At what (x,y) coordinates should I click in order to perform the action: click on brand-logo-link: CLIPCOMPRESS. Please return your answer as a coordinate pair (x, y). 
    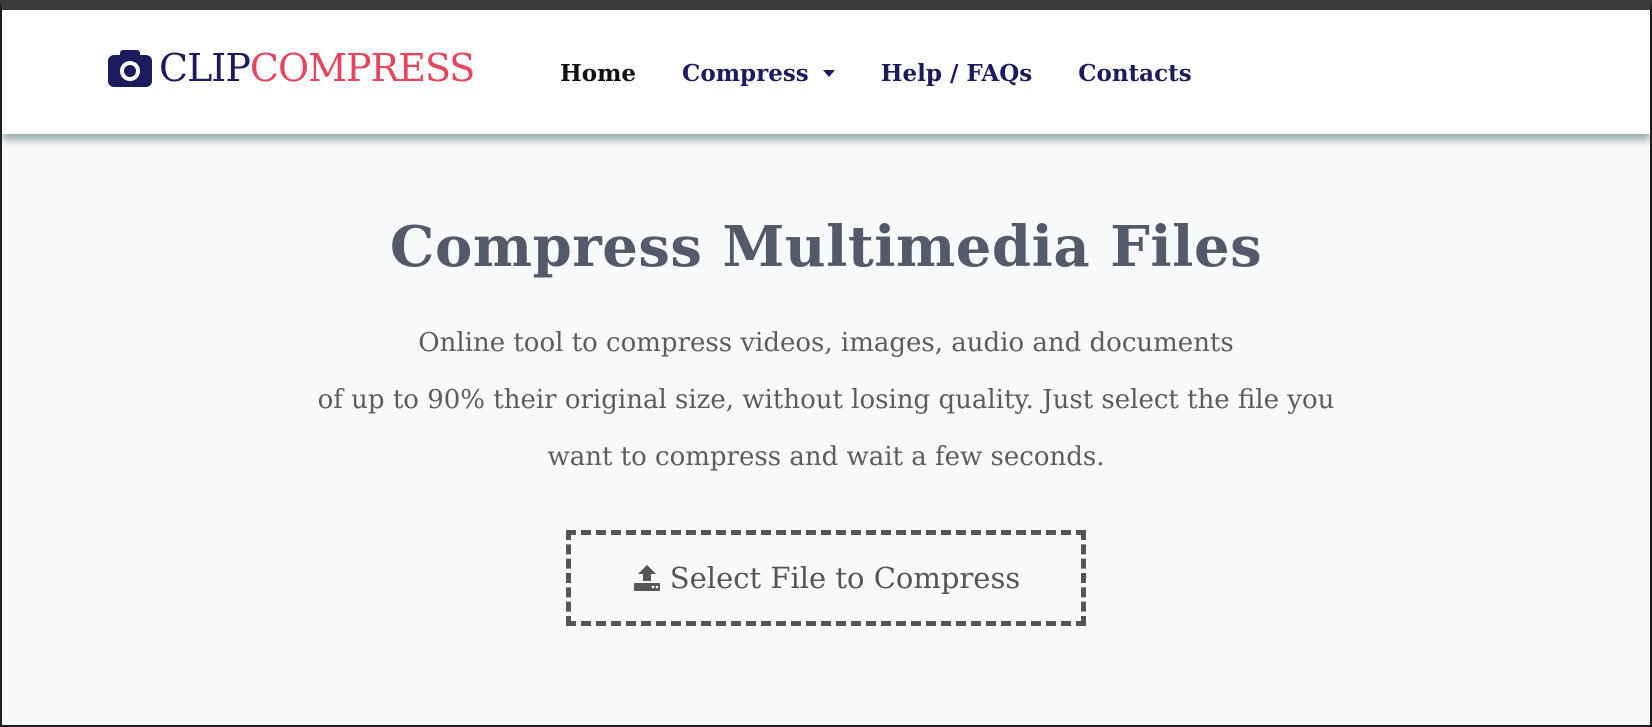
    Looking at the image, I should click on (291, 68).